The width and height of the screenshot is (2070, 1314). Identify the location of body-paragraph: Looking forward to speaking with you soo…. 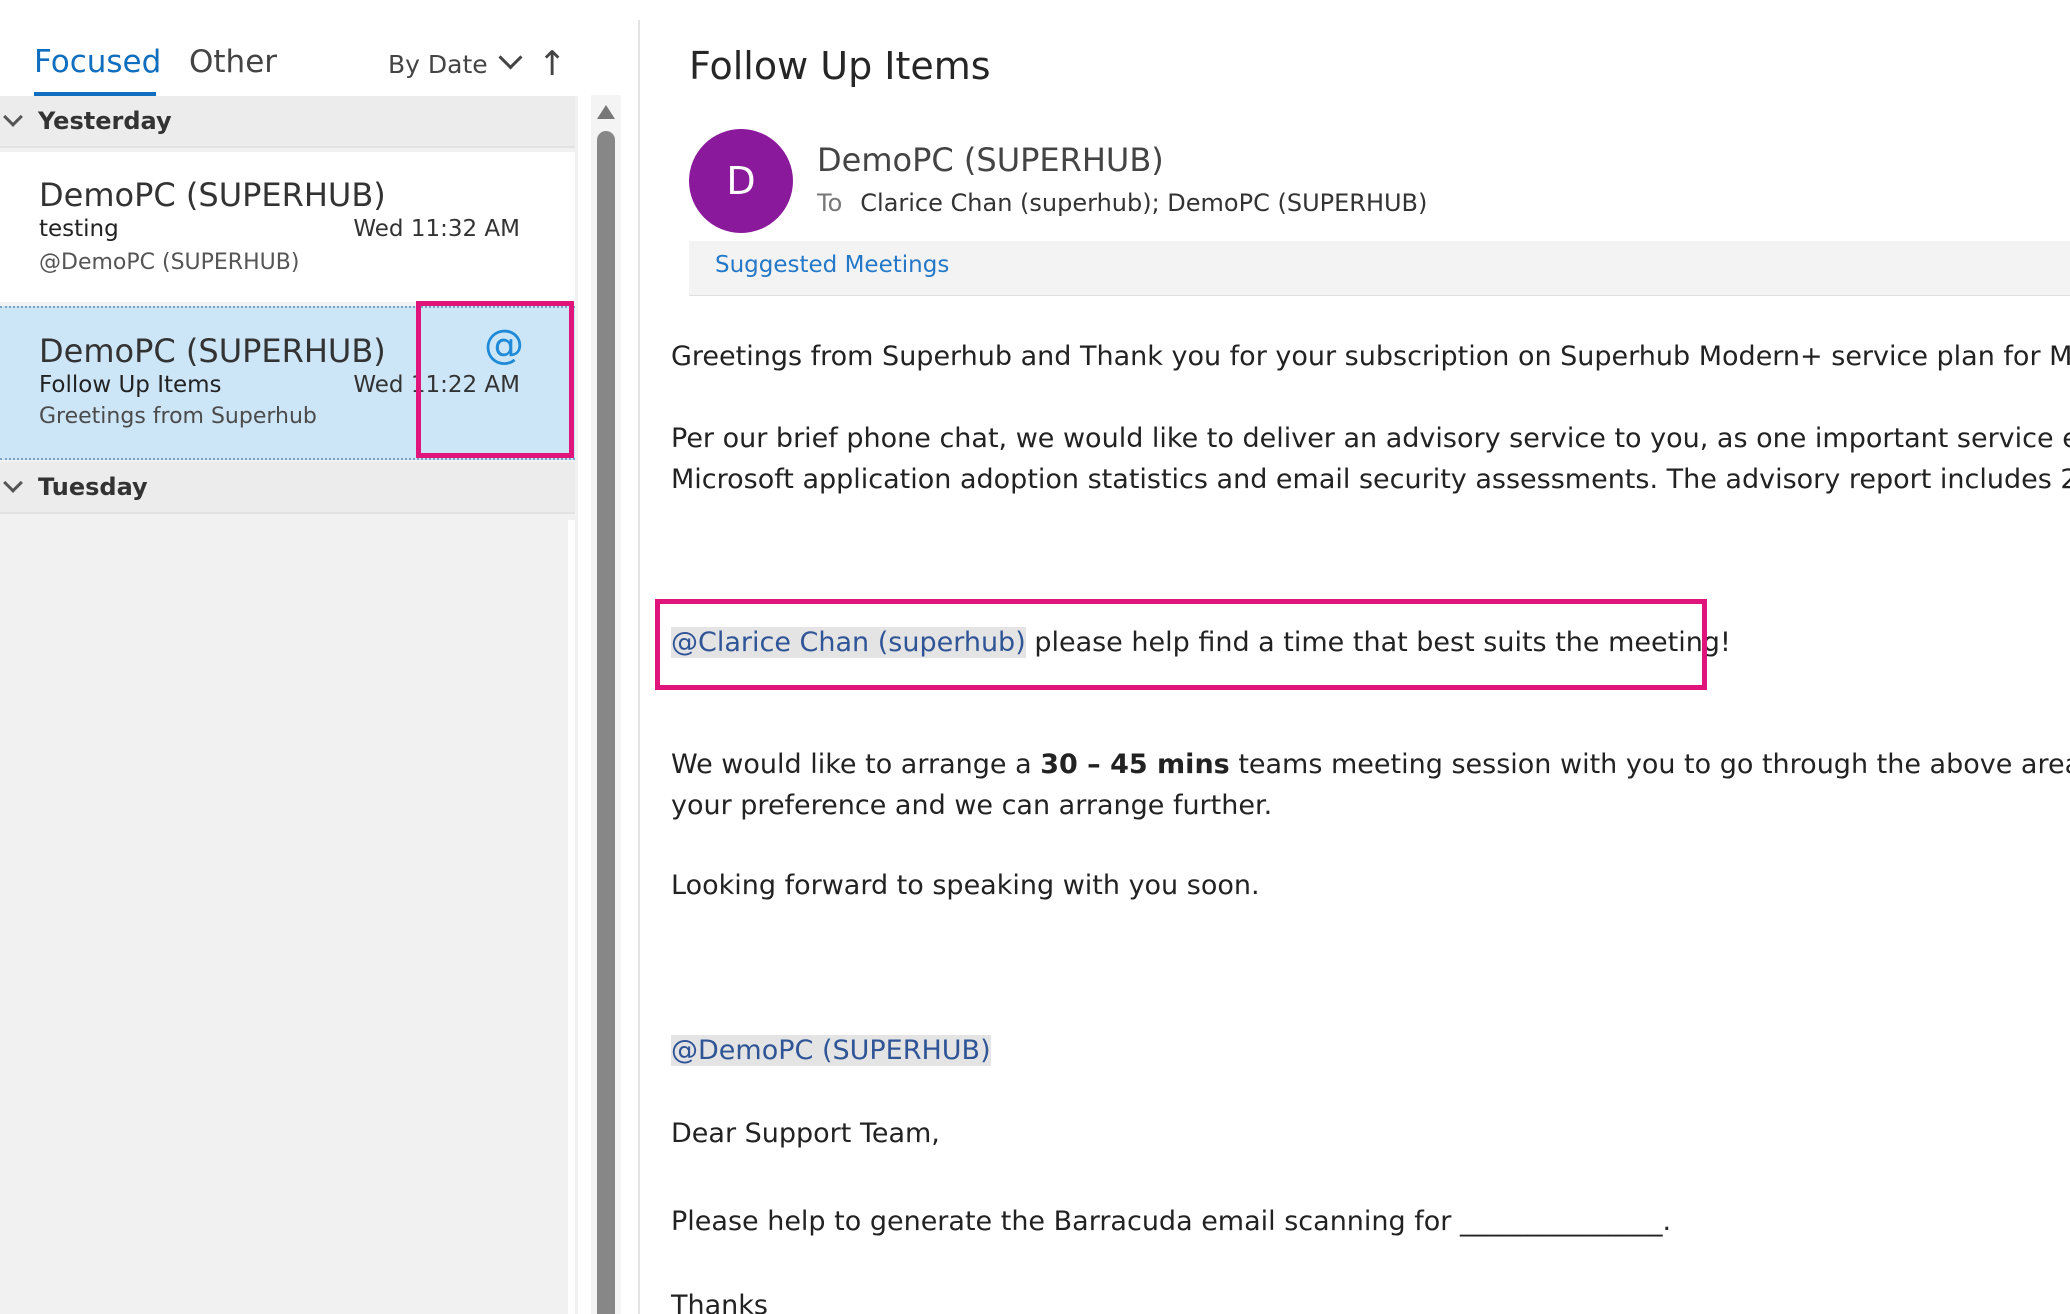
(965, 885).